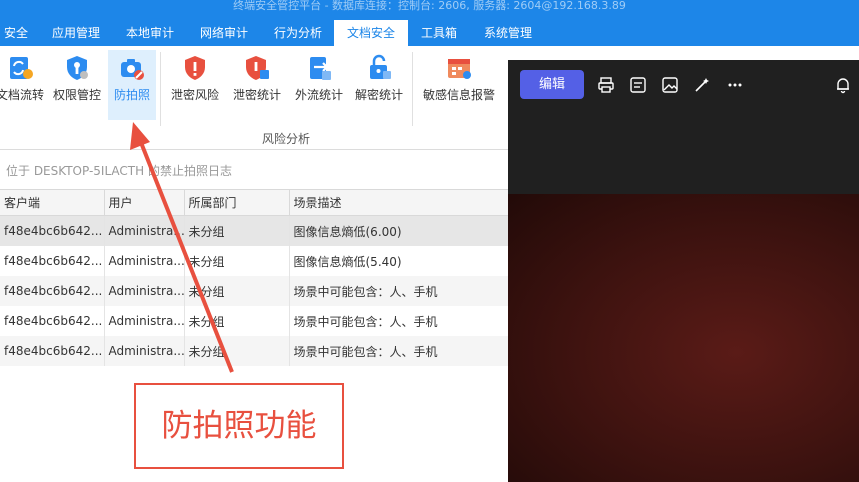 The image size is (859, 482). Describe the element at coordinates (298, 33) in the screenshot. I see `menu-behavior-analysis: 行为分析` at that location.